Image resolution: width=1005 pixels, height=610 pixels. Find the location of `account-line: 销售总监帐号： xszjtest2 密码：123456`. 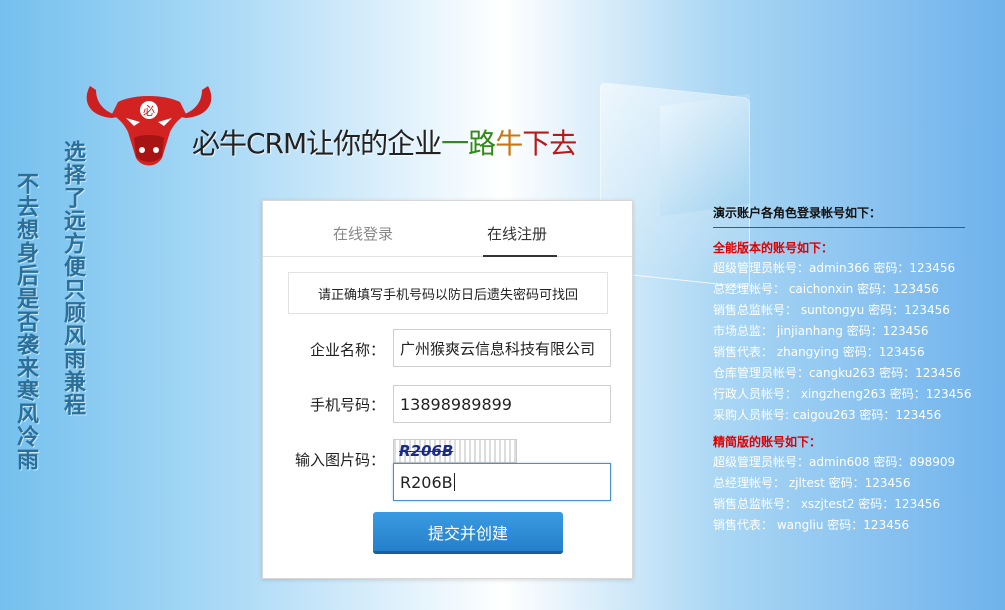

account-line: 销售总监帐号： xszjtest2 密码：123456 is located at coordinates (827, 504).